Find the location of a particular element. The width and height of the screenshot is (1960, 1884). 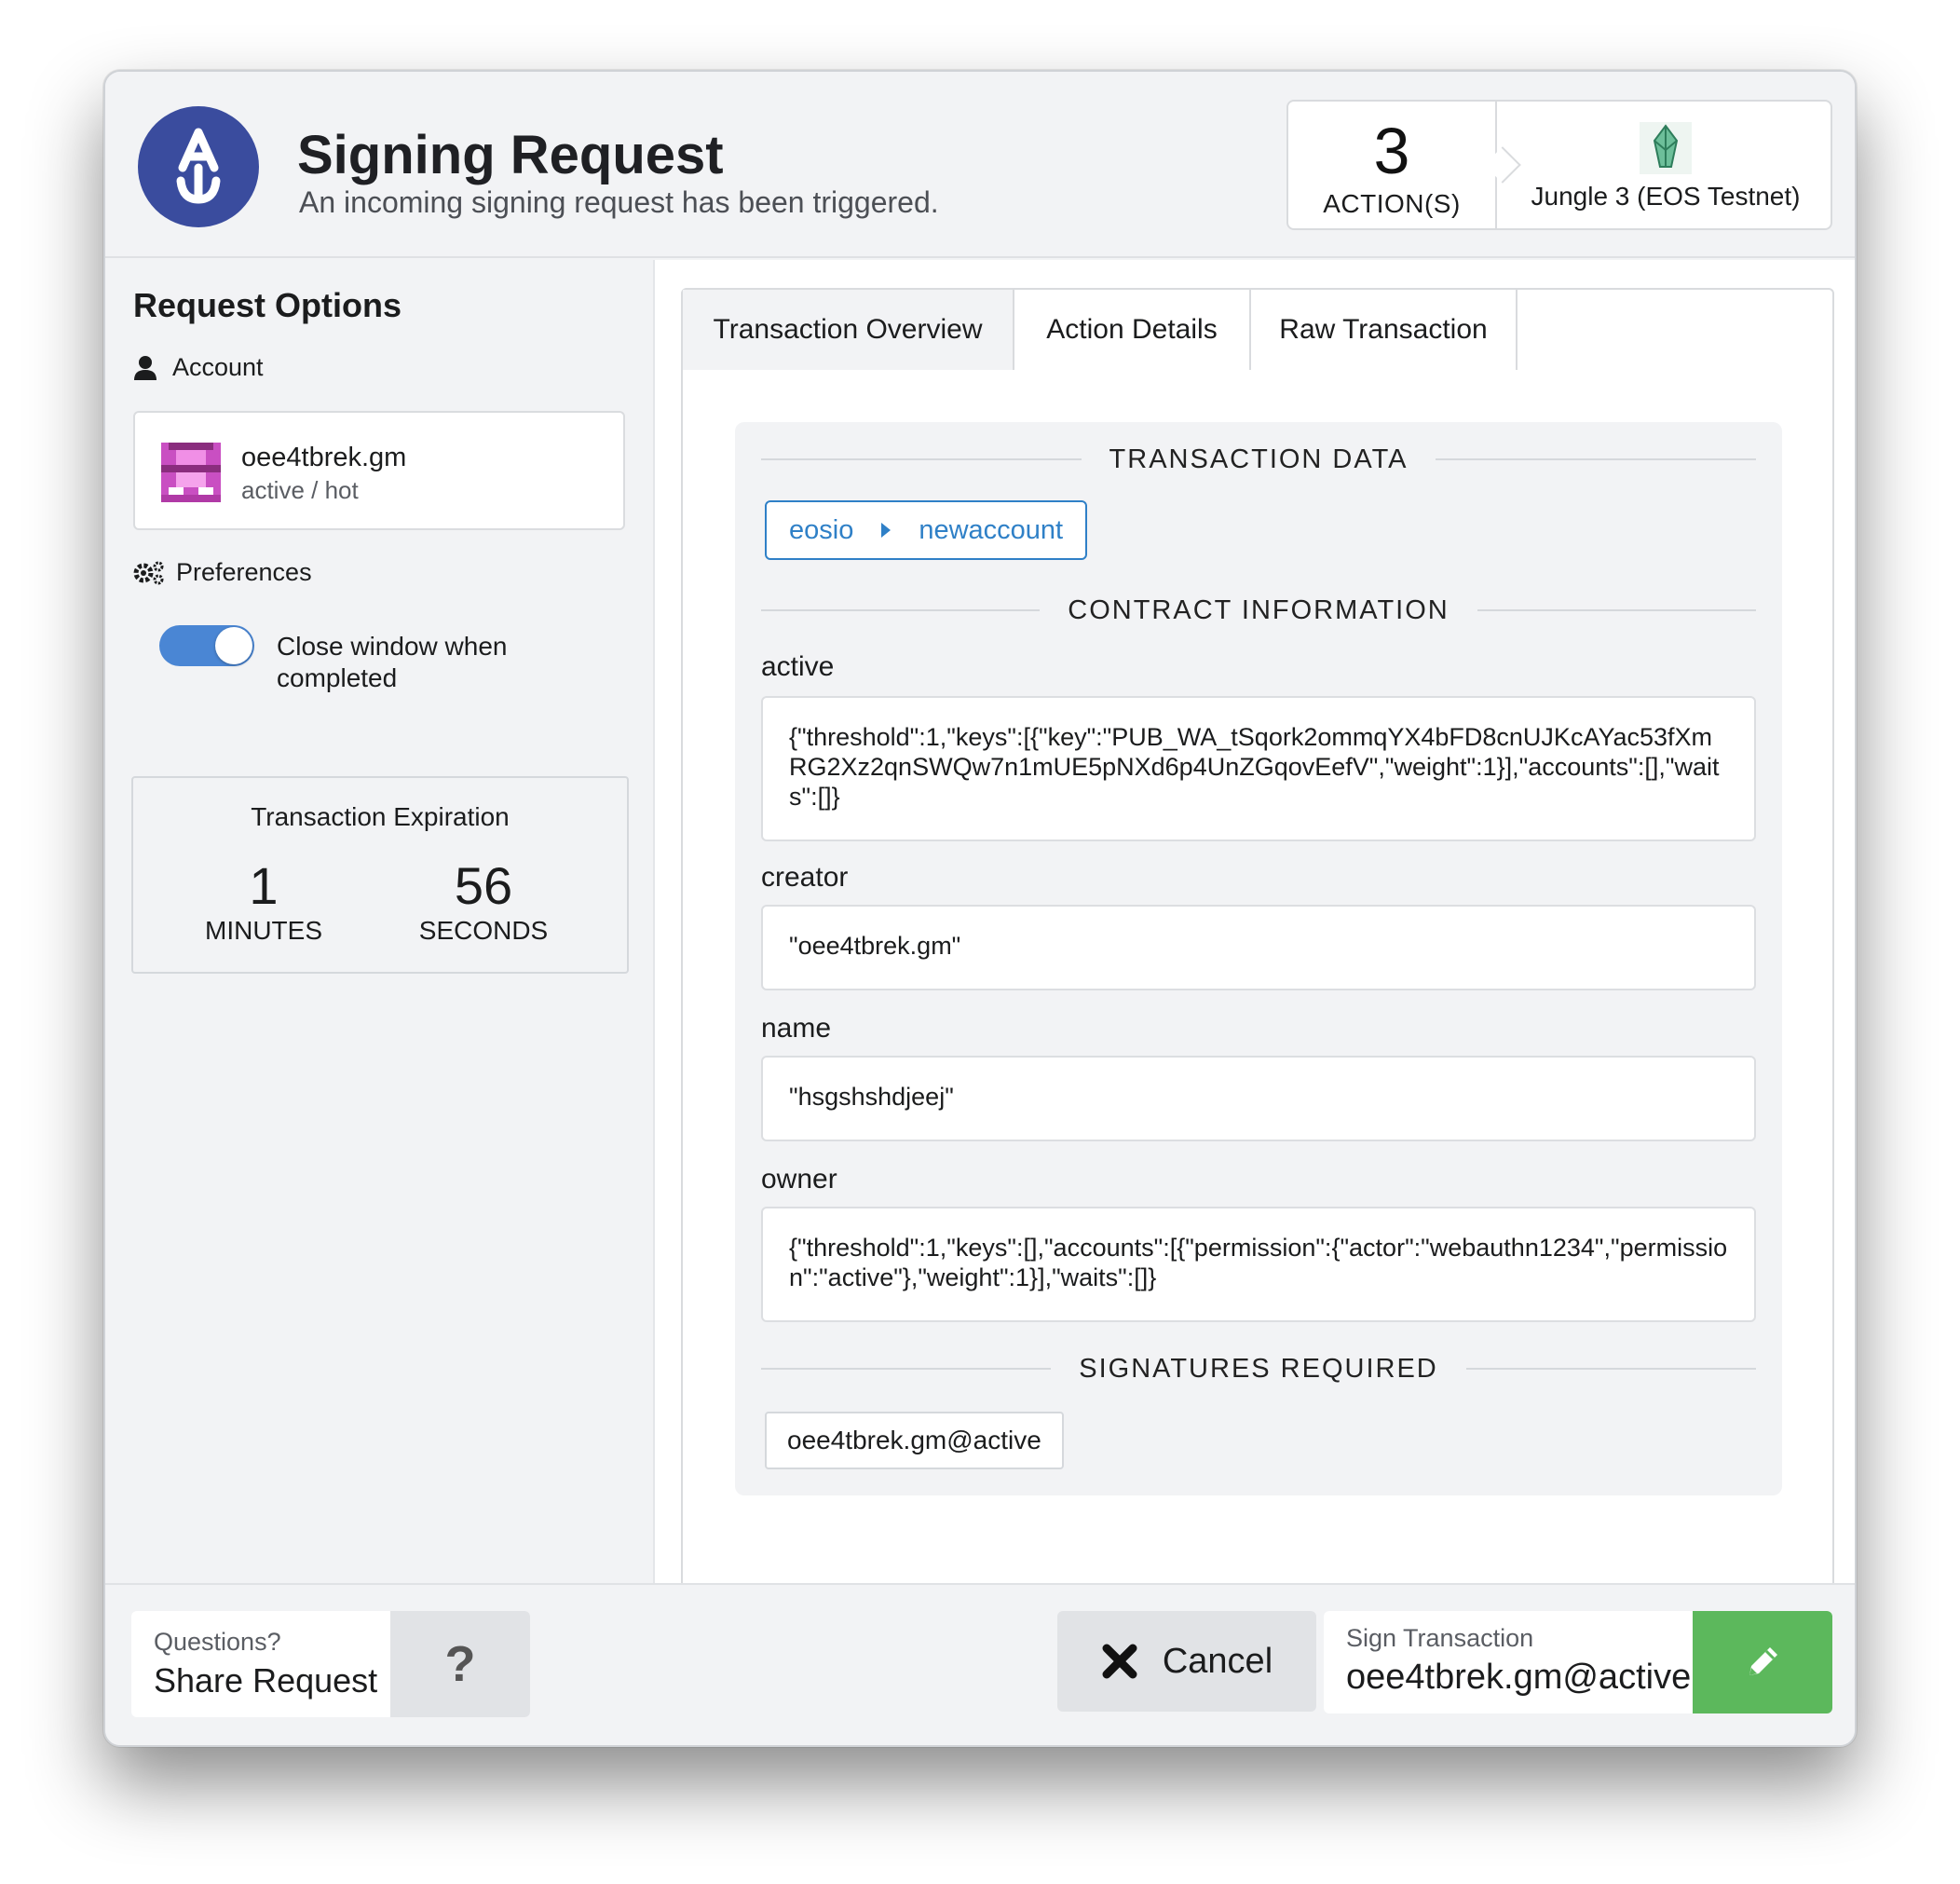

tab-transaction-overview: Transaction Overview is located at coordinates (848, 330).